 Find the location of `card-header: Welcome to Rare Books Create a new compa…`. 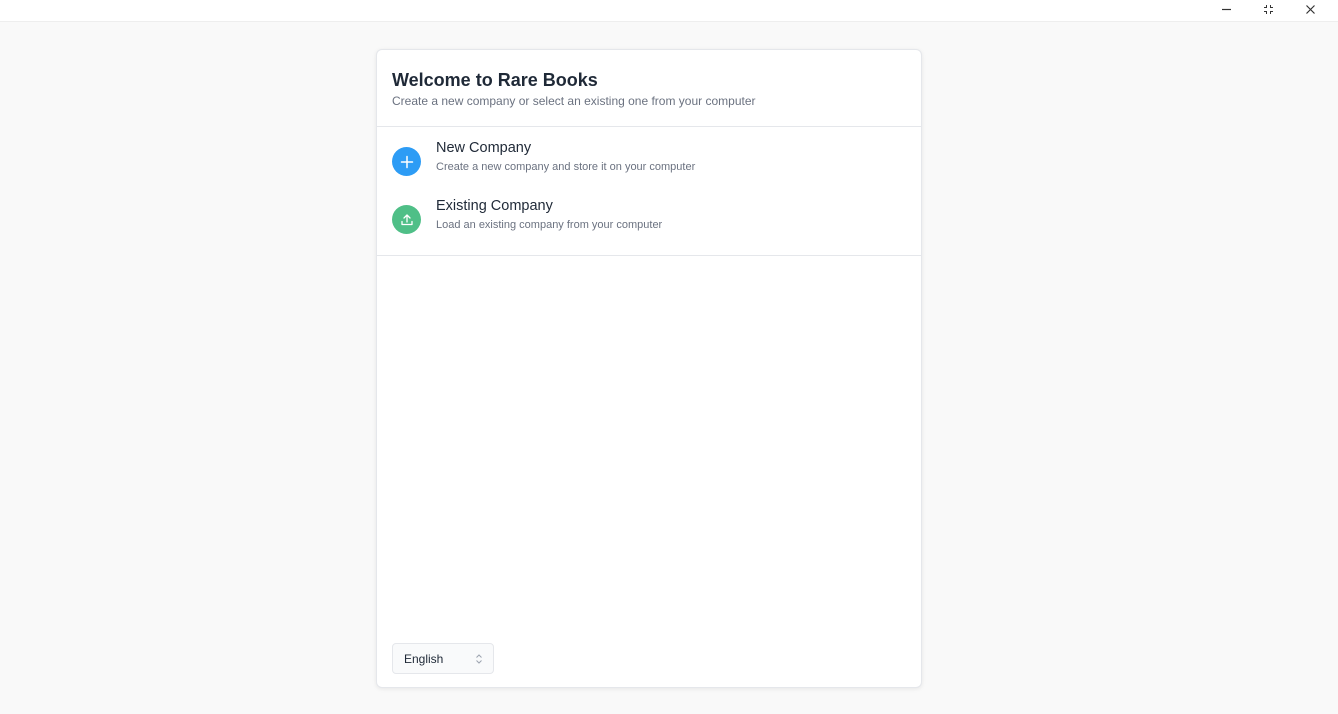

card-header: Welcome to Rare Books Create a new compa… is located at coordinates (649, 88).